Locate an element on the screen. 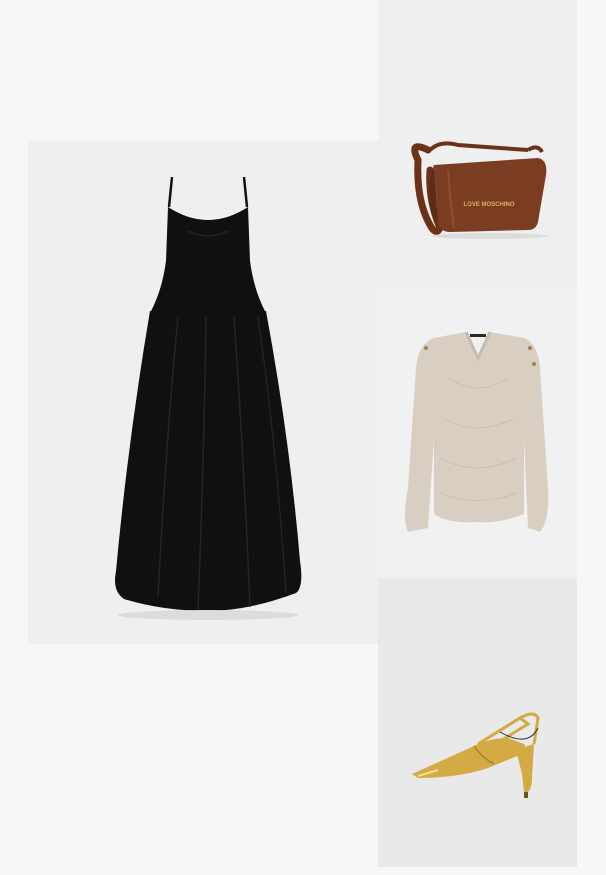  bag-logo: LOVE MOSCHINO is located at coordinates (488, 205).